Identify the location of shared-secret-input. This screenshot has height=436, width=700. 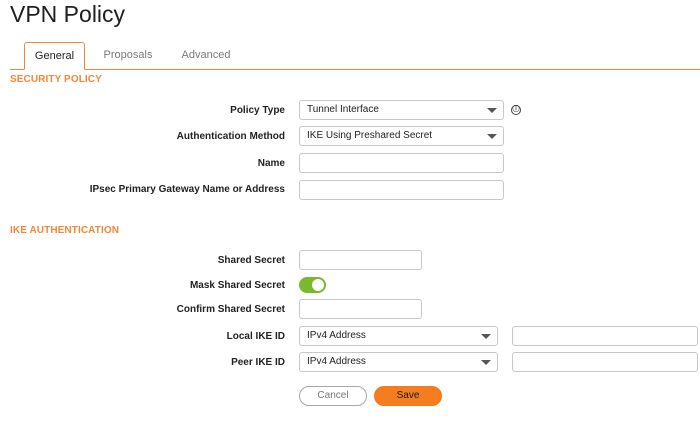
(360, 260).